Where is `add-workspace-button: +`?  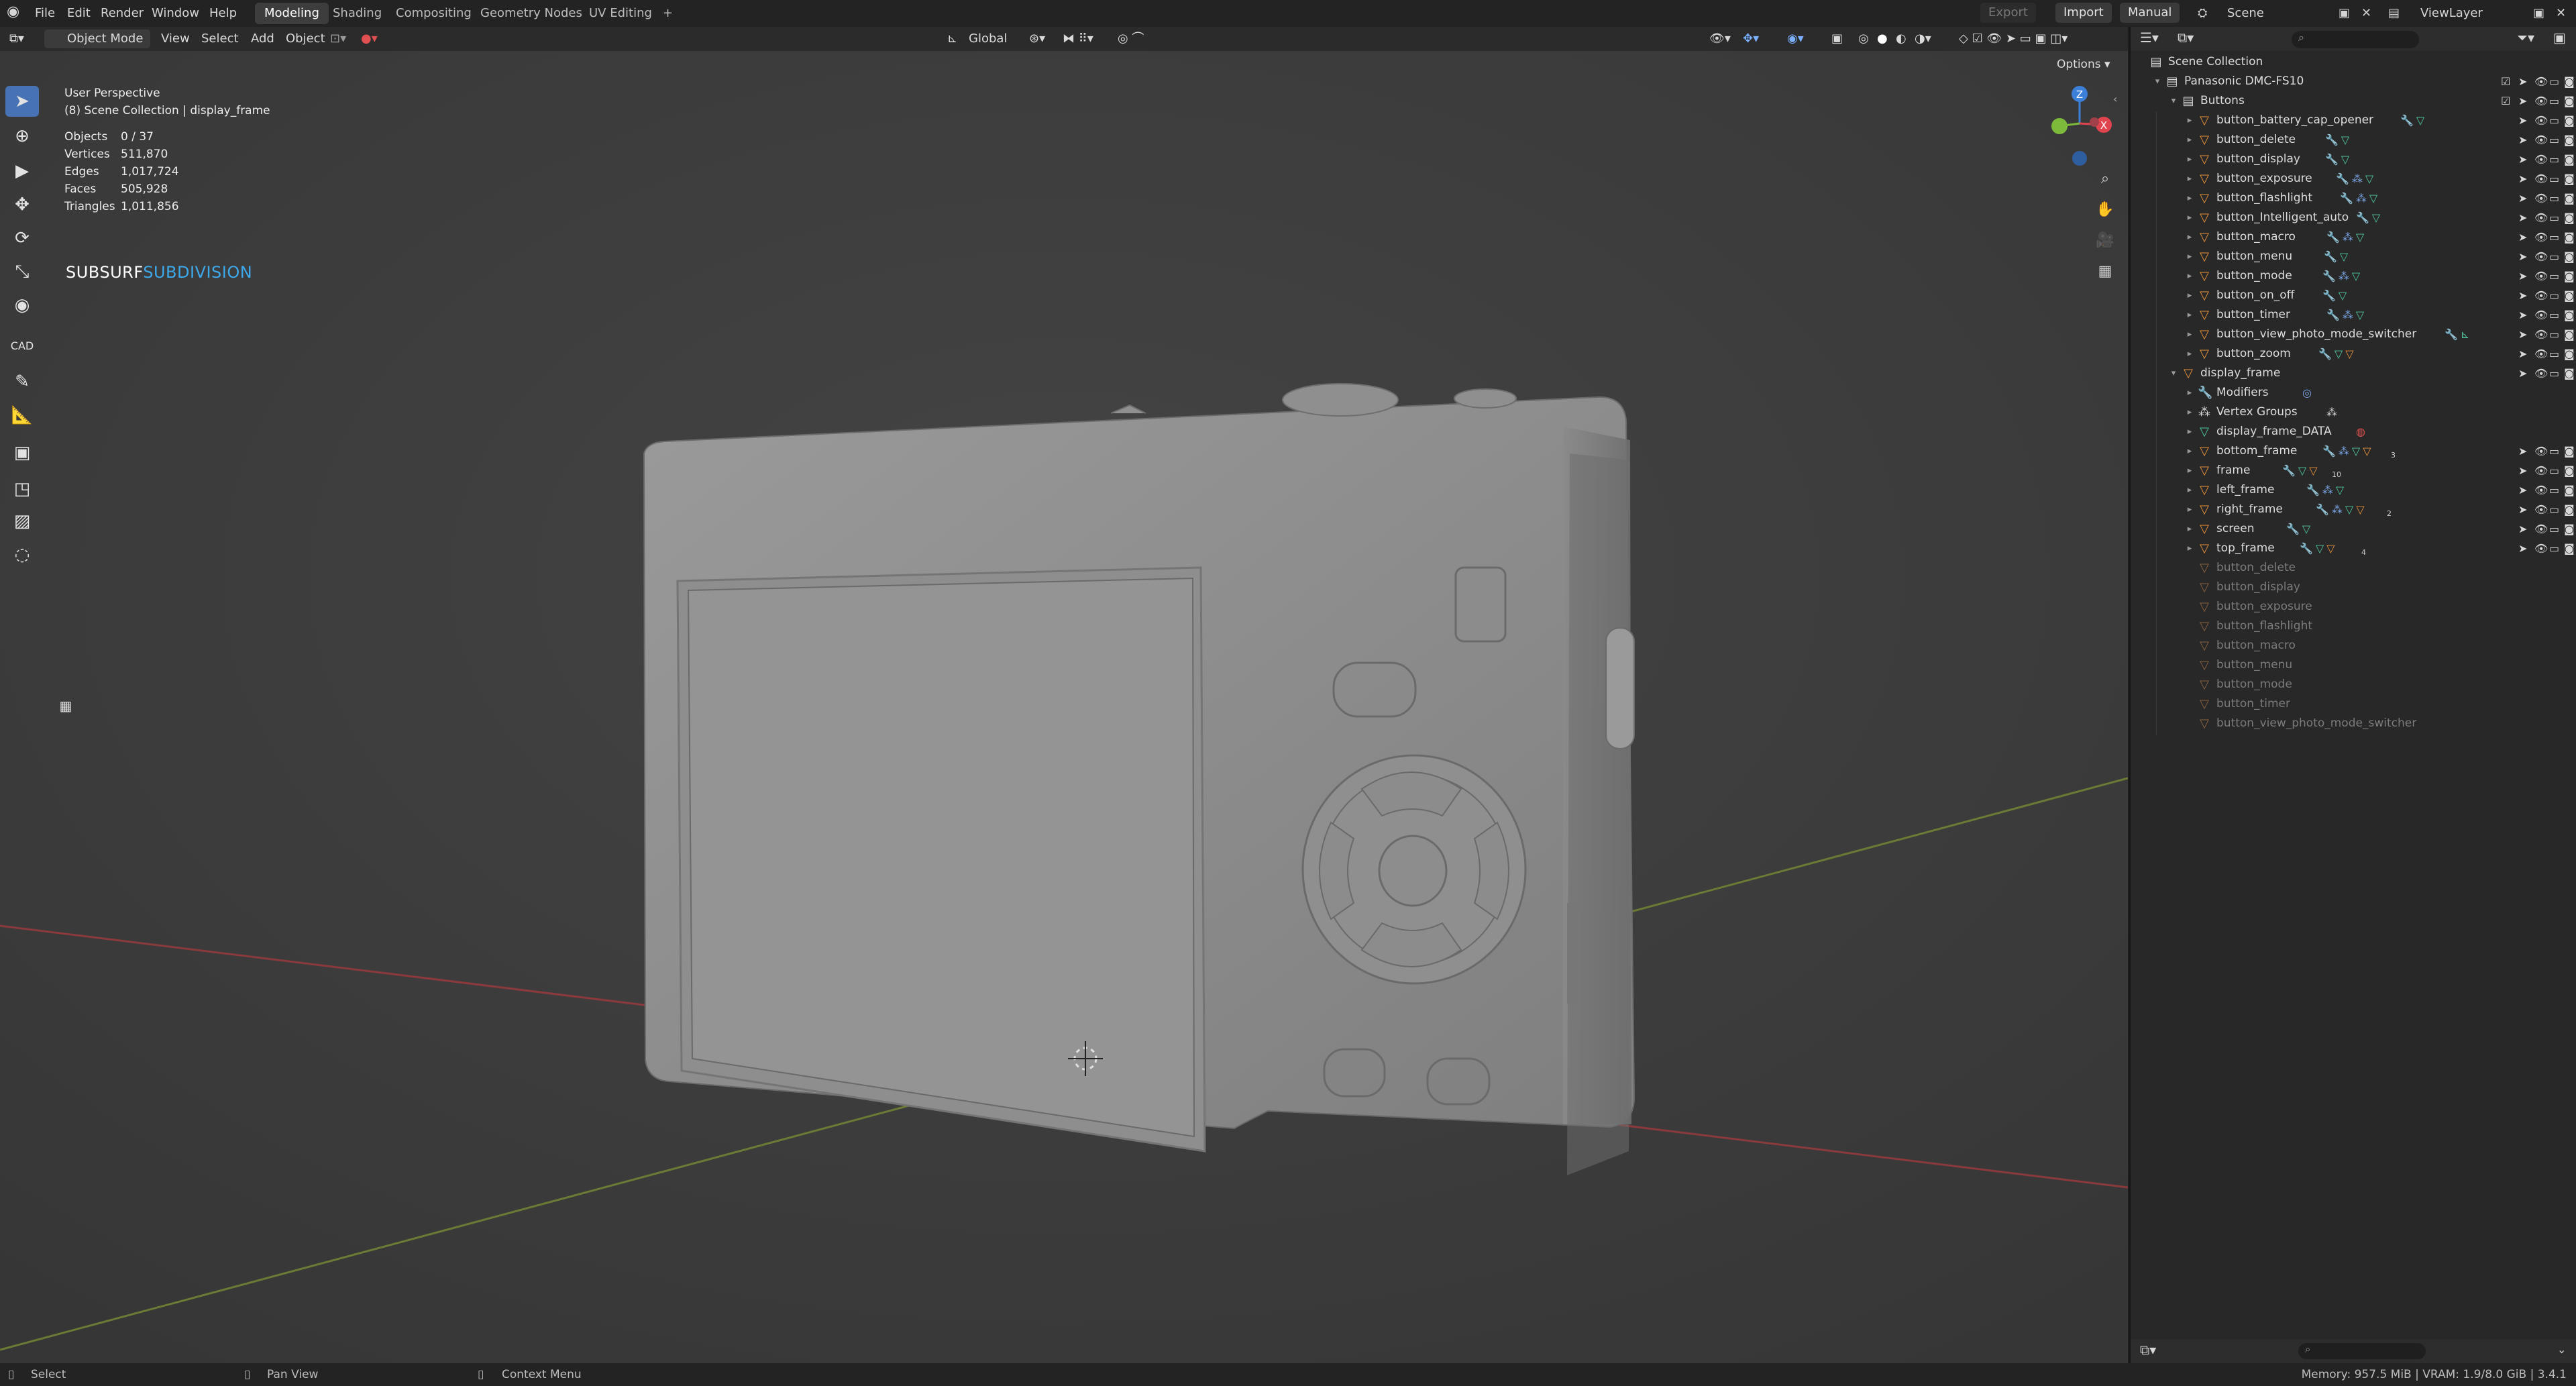 add-workspace-button: + is located at coordinates (667, 13).